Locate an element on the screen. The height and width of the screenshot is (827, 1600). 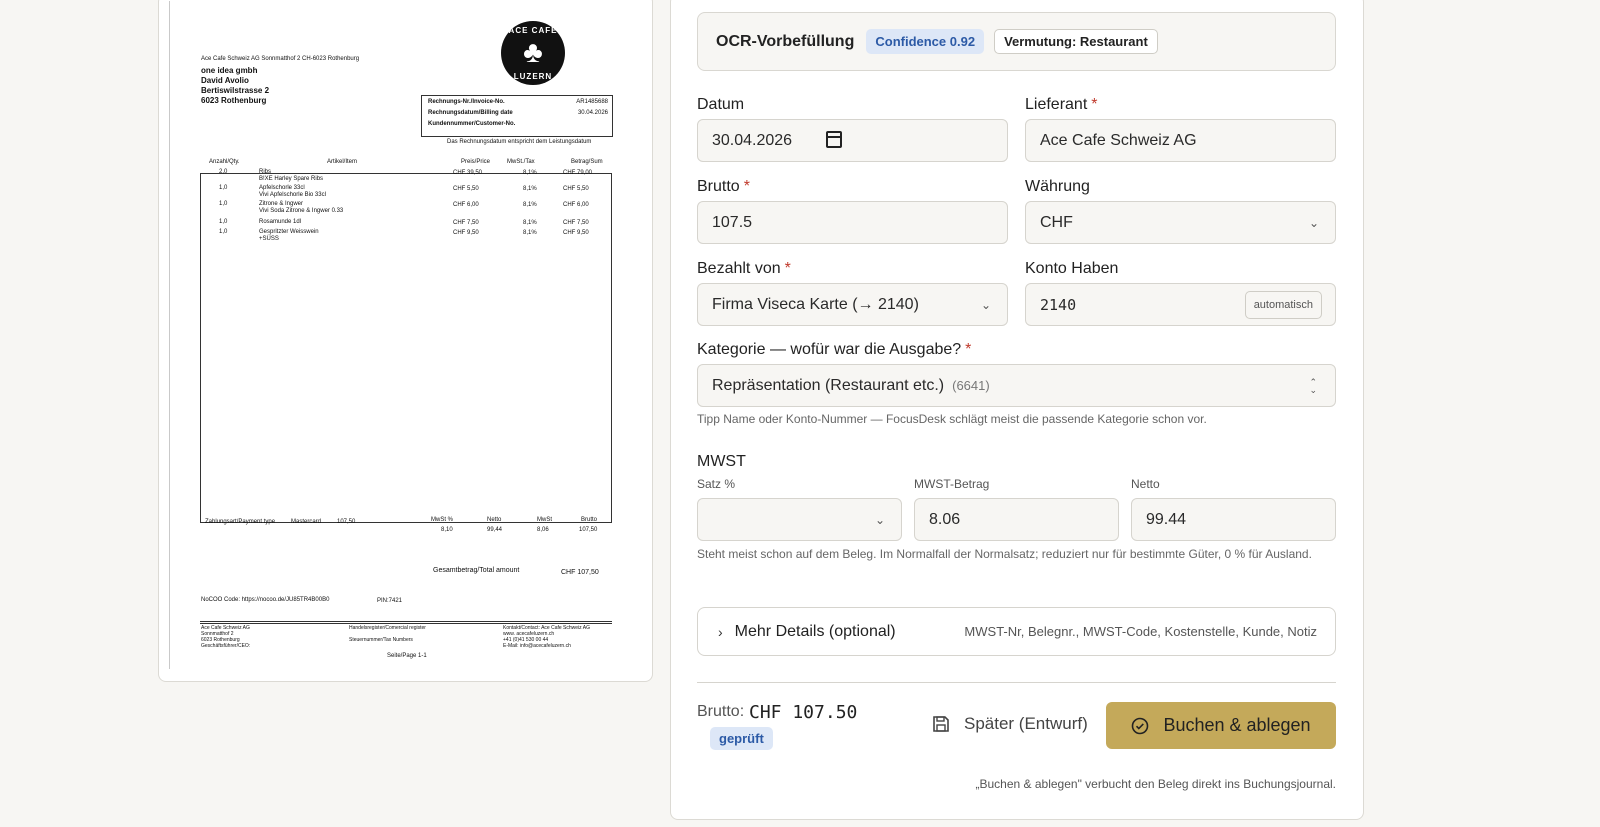
item-sum: CHF 79,00 is located at coordinates (578, 173).